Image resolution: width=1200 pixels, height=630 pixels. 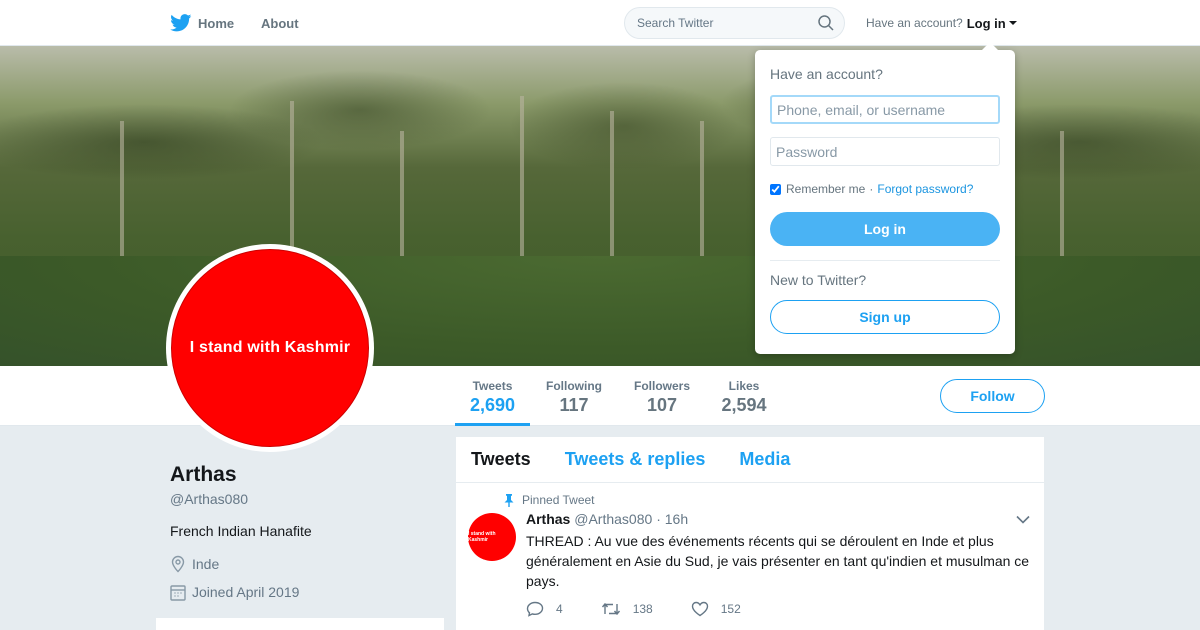 What do you see at coordinates (610, 609) in the screenshot?
I see `retweet-icon` at bounding box center [610, 609].